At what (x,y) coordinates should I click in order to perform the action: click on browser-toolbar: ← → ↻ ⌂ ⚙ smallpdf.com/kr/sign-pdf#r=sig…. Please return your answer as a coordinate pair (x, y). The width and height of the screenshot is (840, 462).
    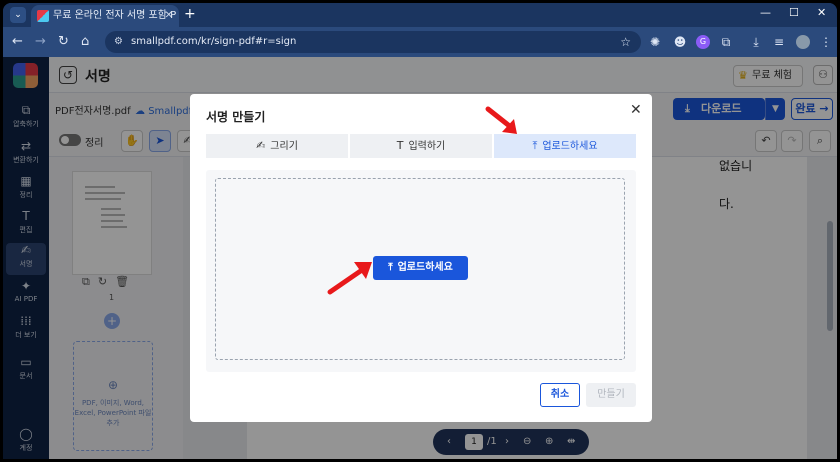
    Looking at the image, I should click on (420, 42).